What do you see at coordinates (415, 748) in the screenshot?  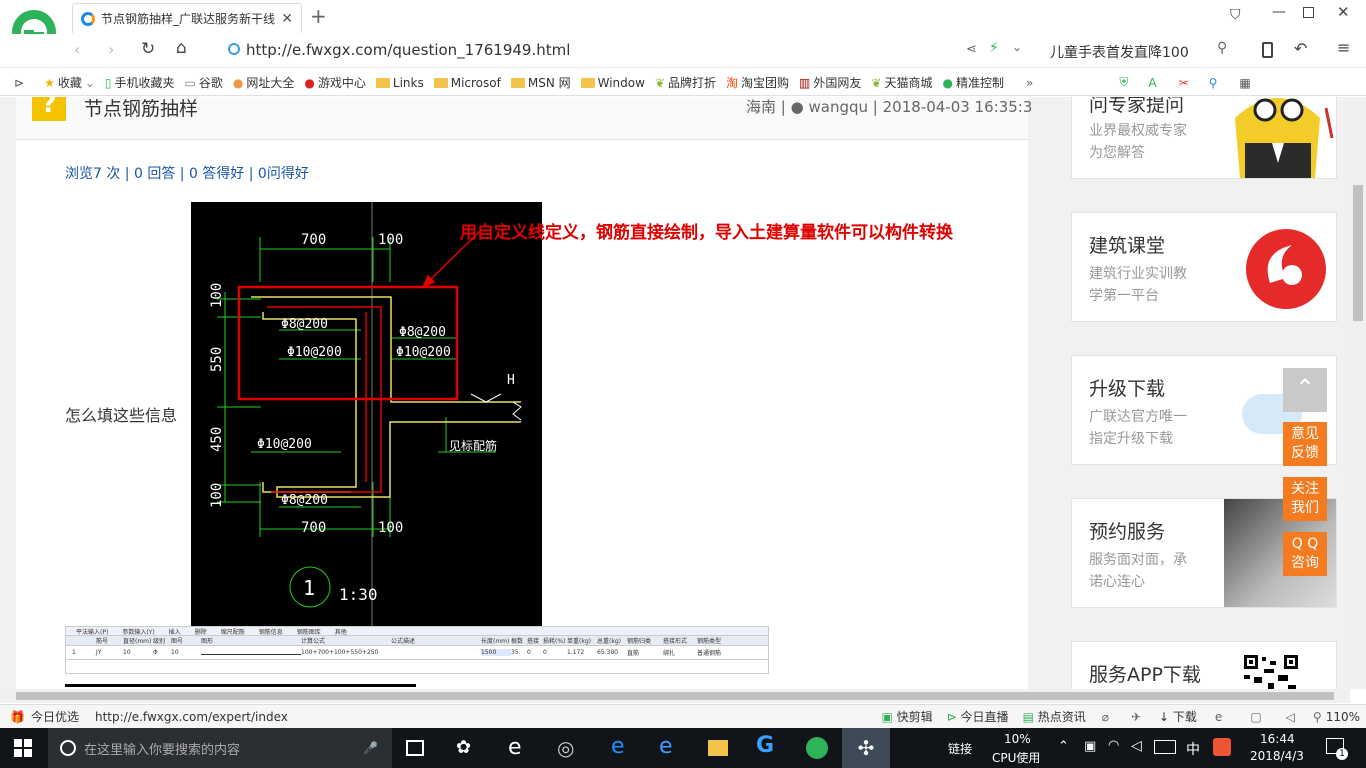 I see `task-view-icon` at bounding box center [415, 748].